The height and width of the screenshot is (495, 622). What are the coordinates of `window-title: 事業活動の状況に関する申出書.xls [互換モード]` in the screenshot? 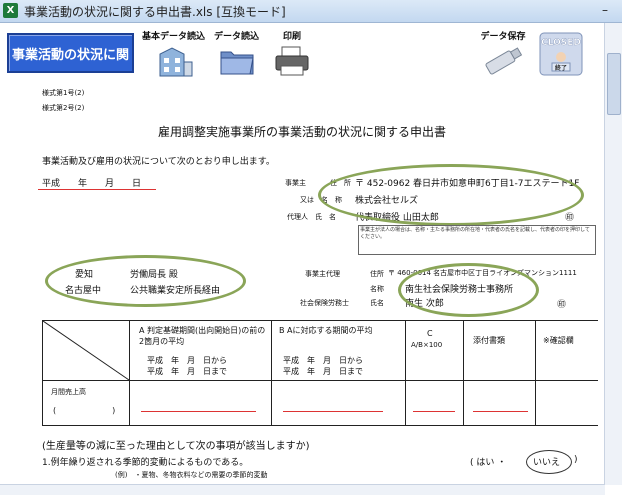 It's located at (155, 12).